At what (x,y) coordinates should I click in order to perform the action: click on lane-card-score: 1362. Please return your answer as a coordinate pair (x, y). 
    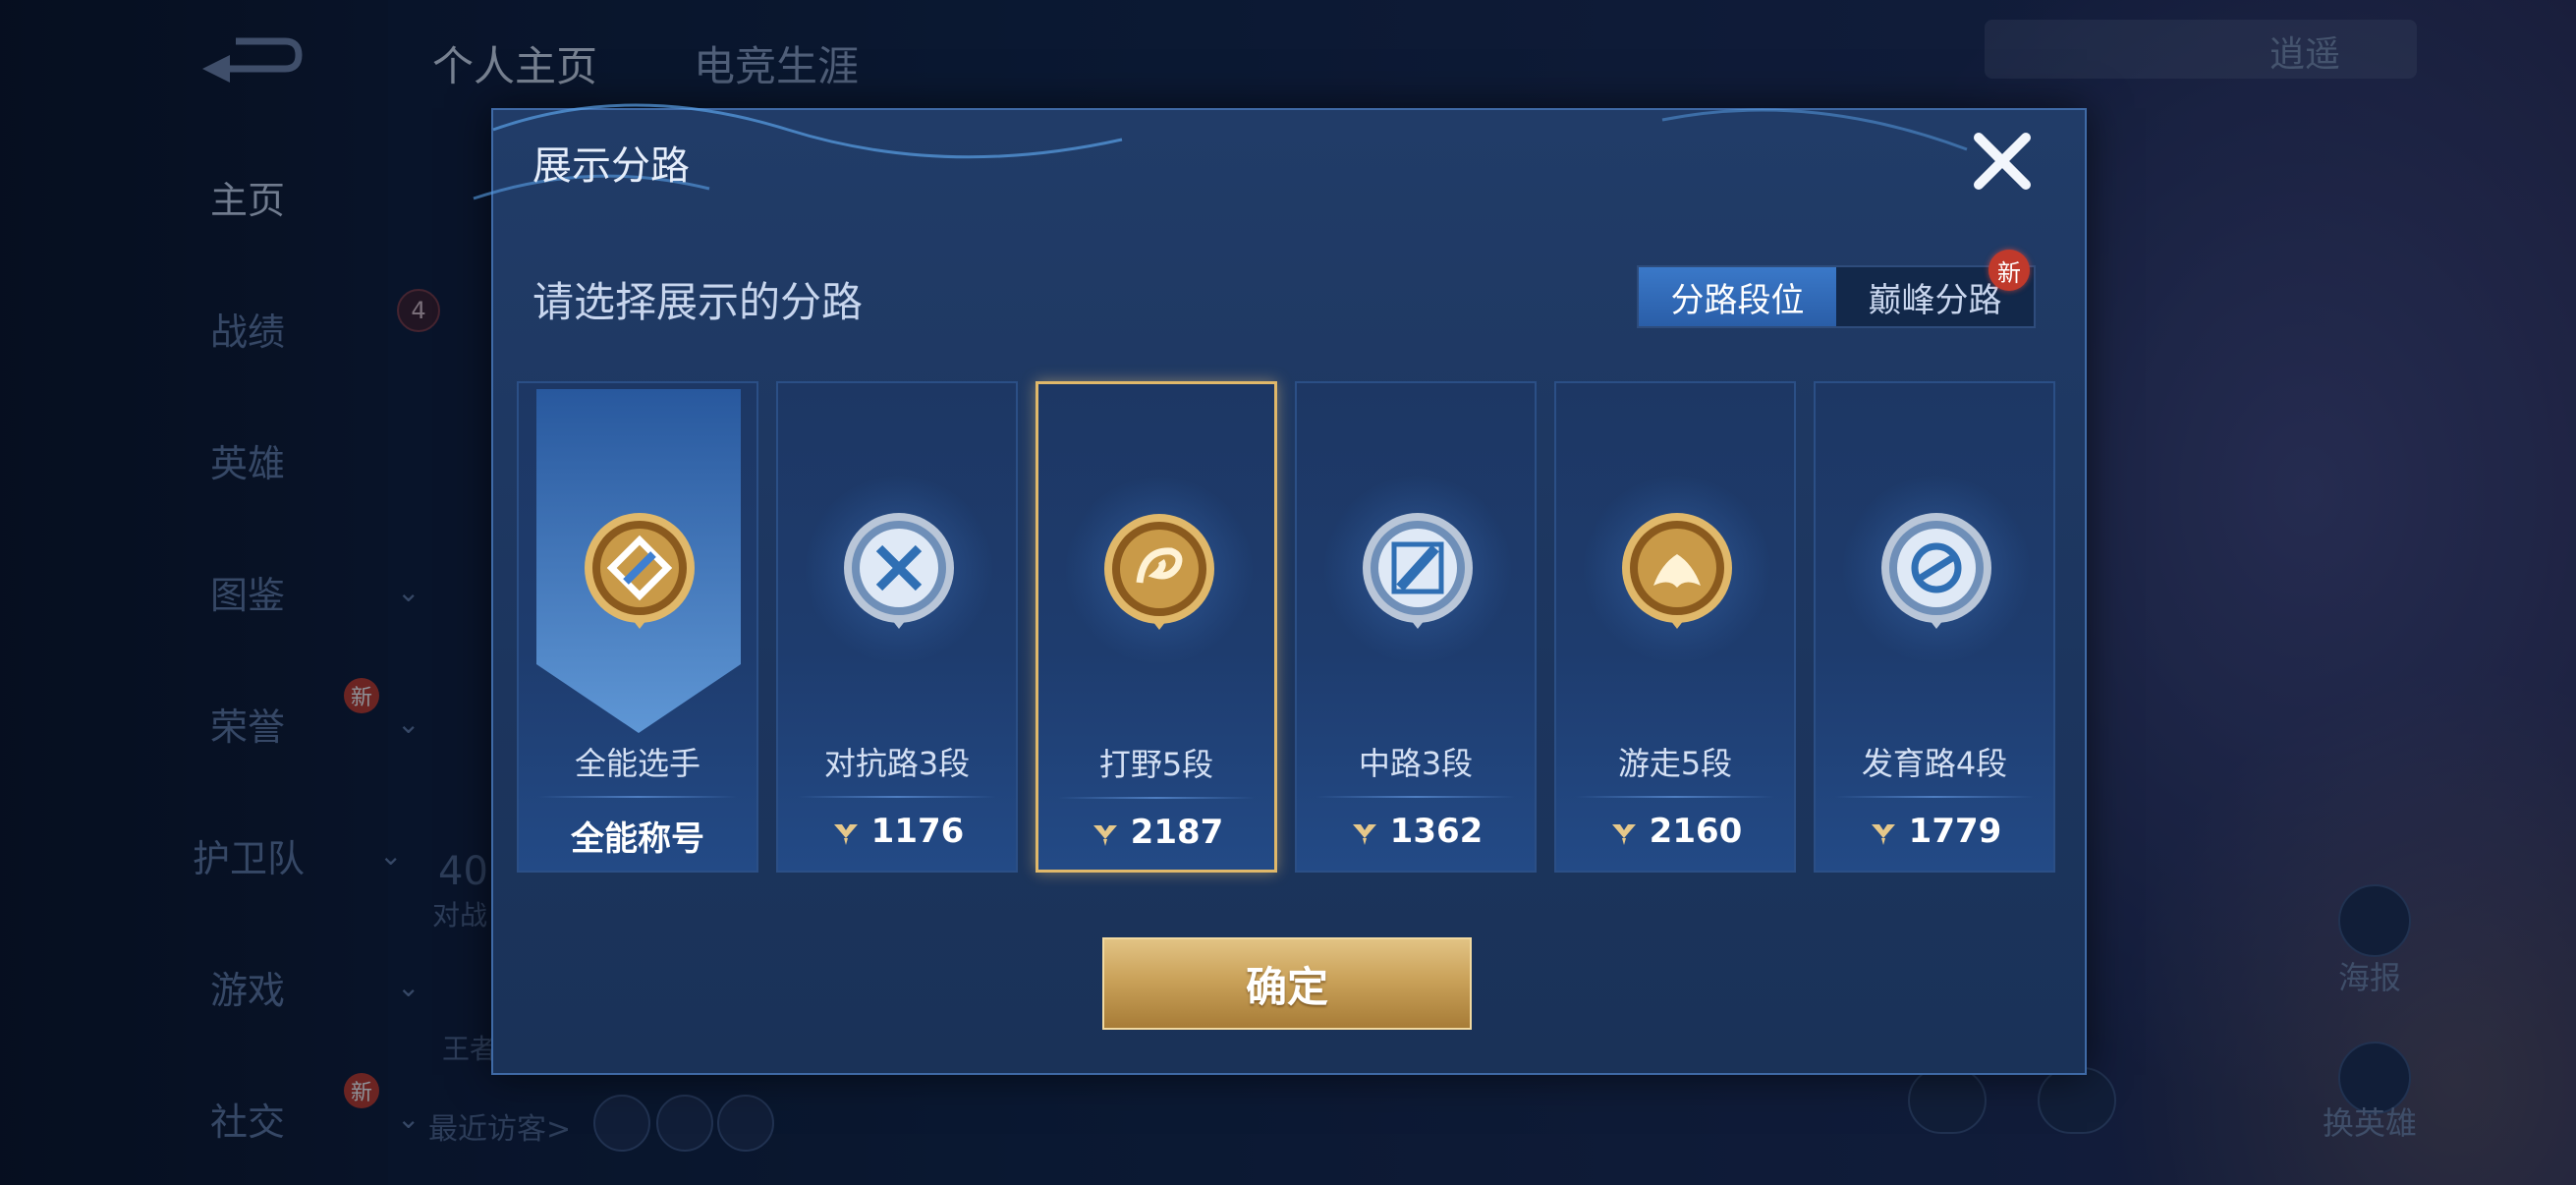
    Looking at the image, I should click on (1416, 832).